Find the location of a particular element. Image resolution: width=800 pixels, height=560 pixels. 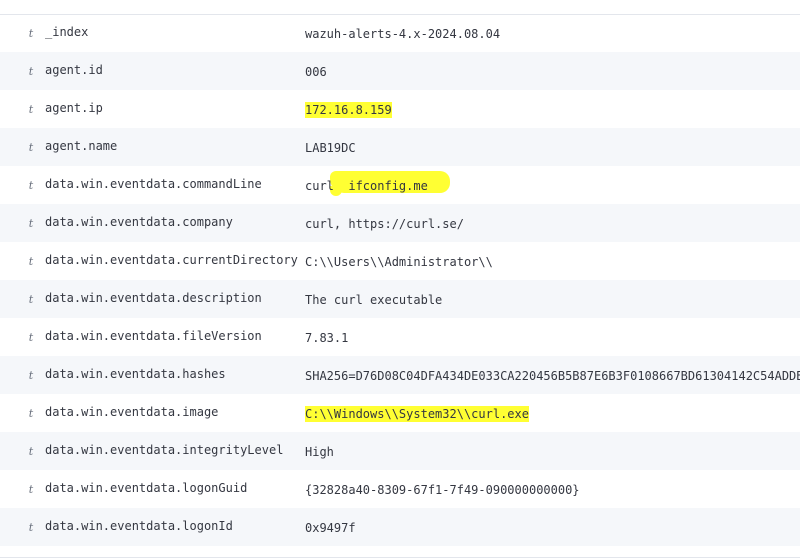

table-row: t _index wazuh-alerts-4.x-2024.08.04 is located at coordinates (400, 33).